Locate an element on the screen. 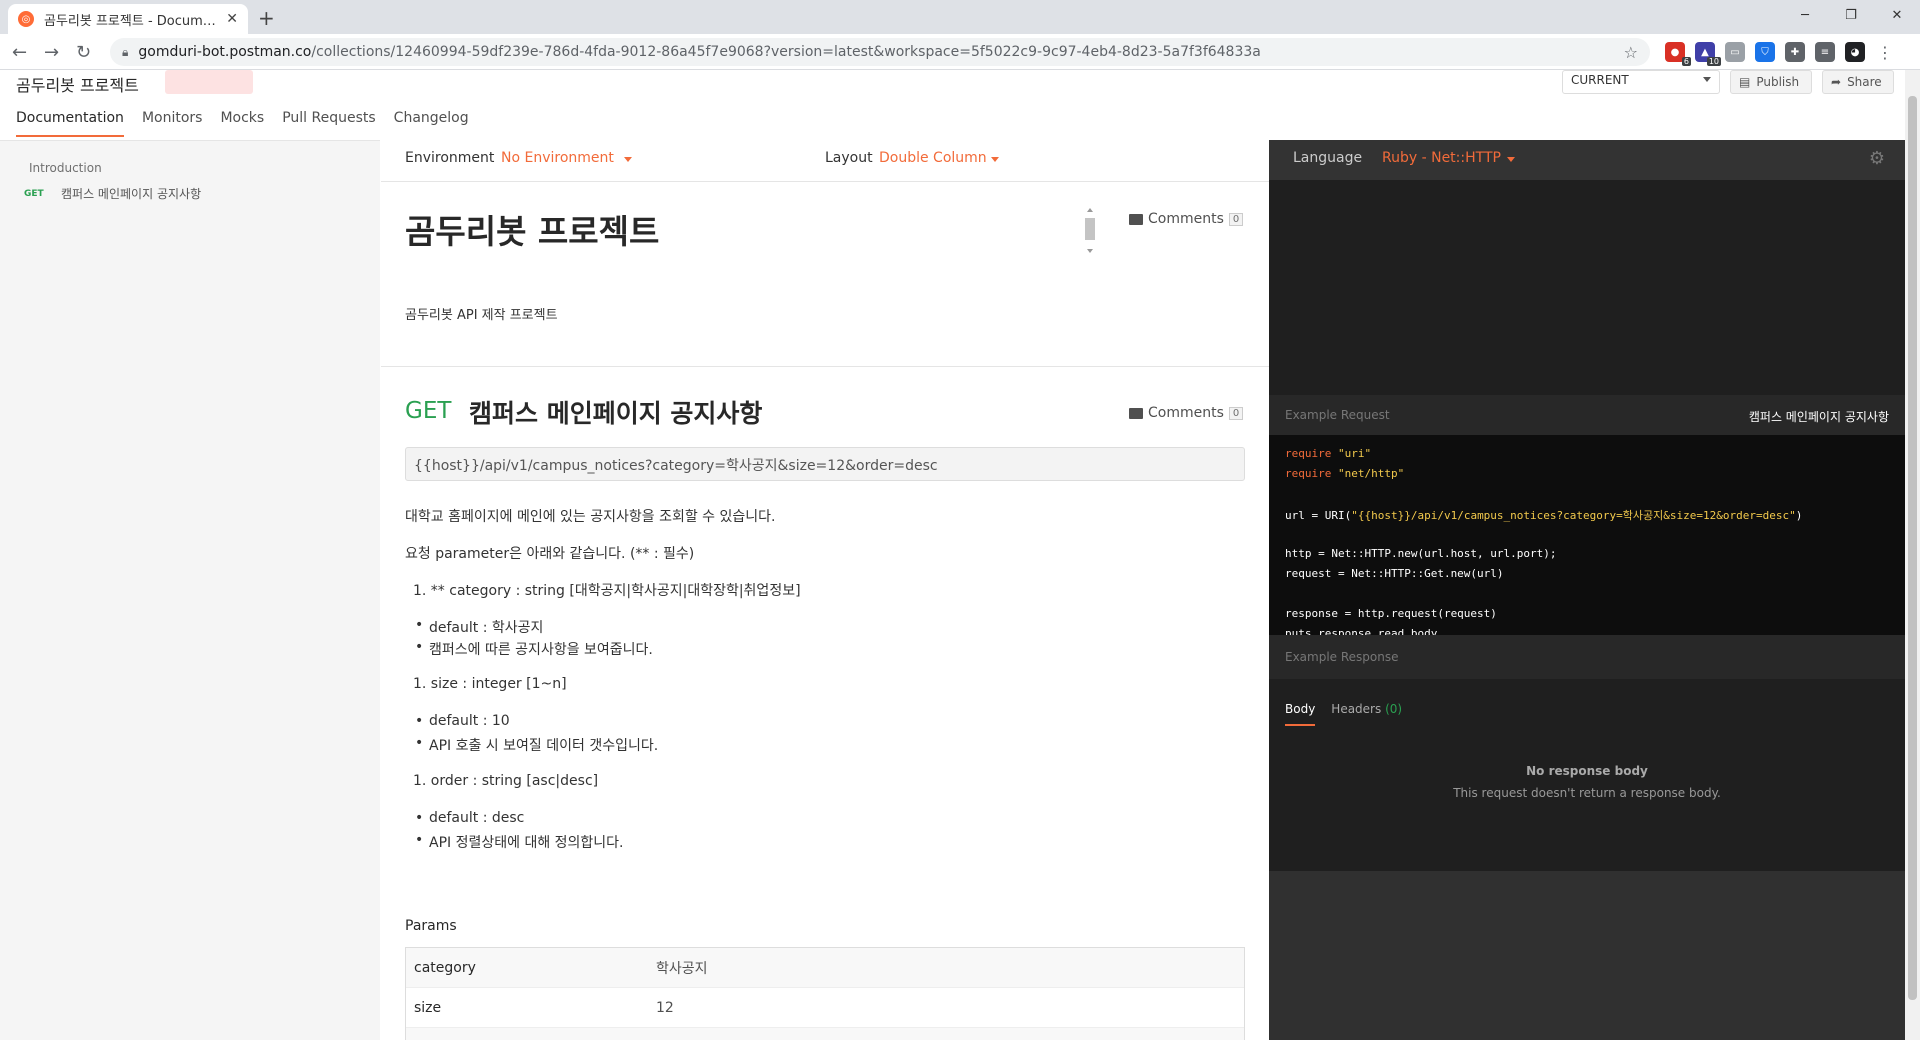 This screenshot has width=1920, height=1040. response-tabs: Body Headers (0) is located at coordinates (1343, 714).